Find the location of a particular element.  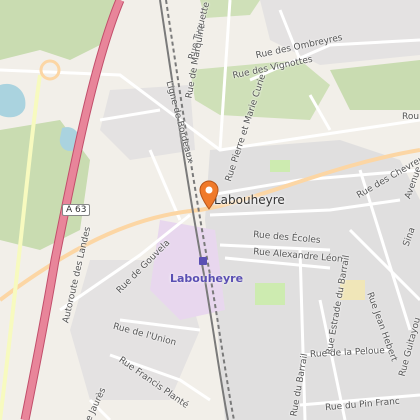

roundabout is located at coordinates (50, 70).